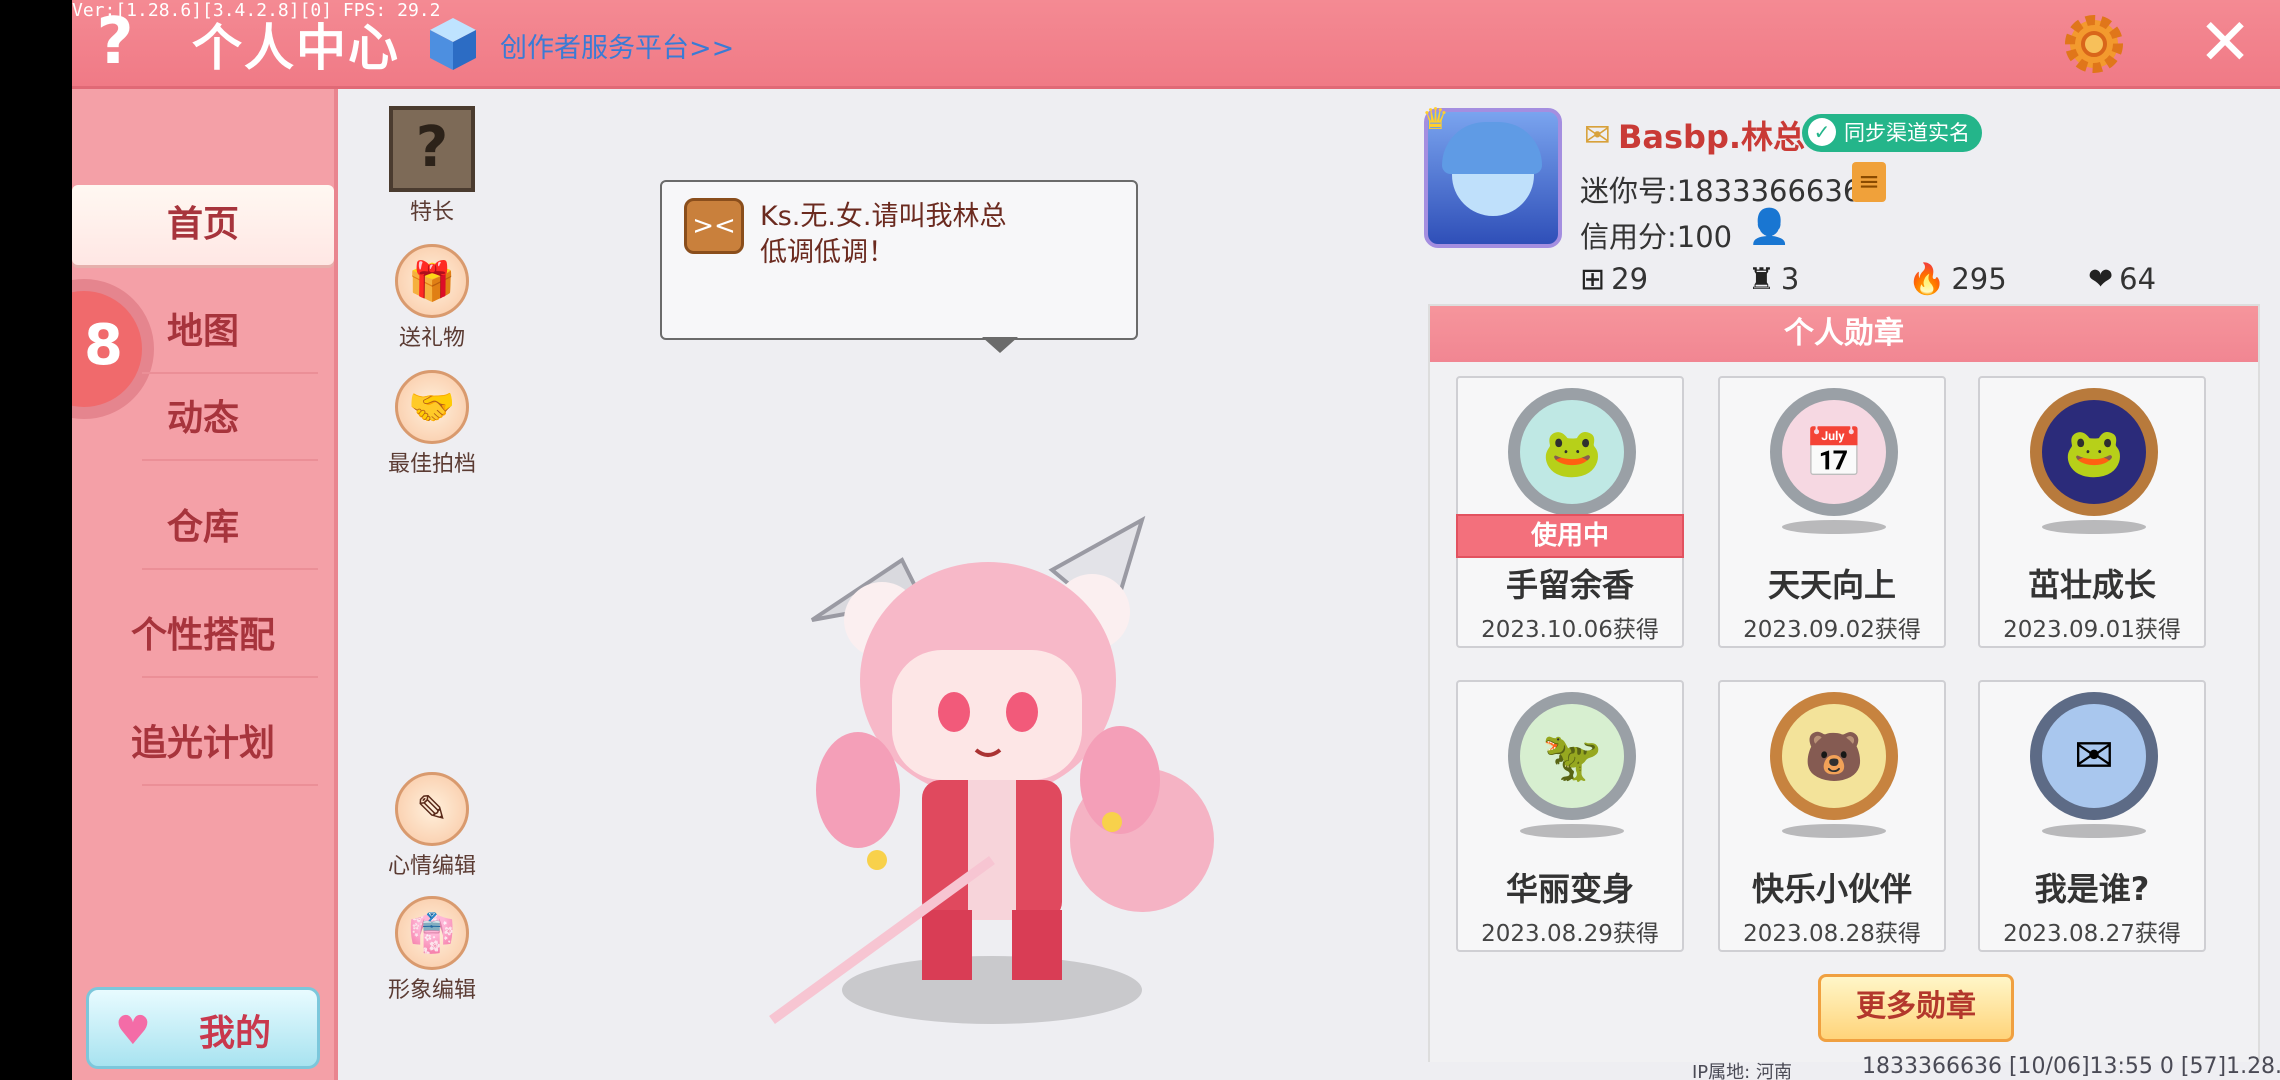 This screenshot has width=2280, height=1080. I want to click on medal-name: 茁壮成长, so click(2091, 585).